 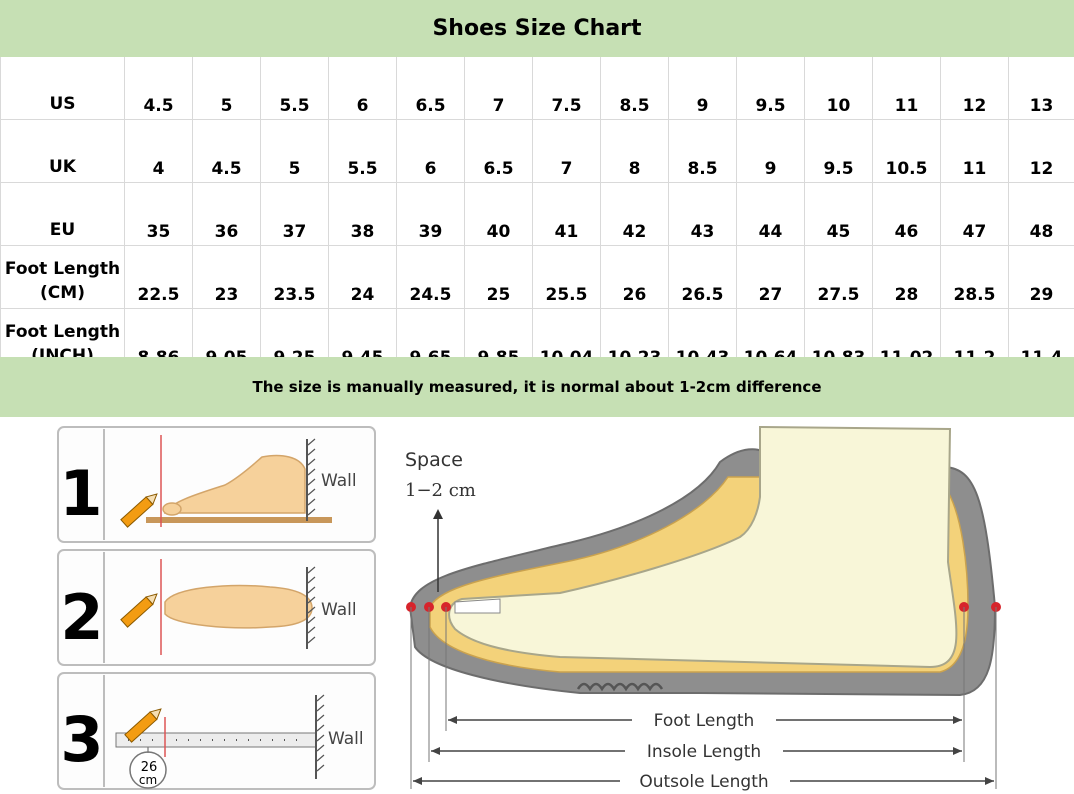 I want to click on step-number: 3, so click(x=81, y=739).